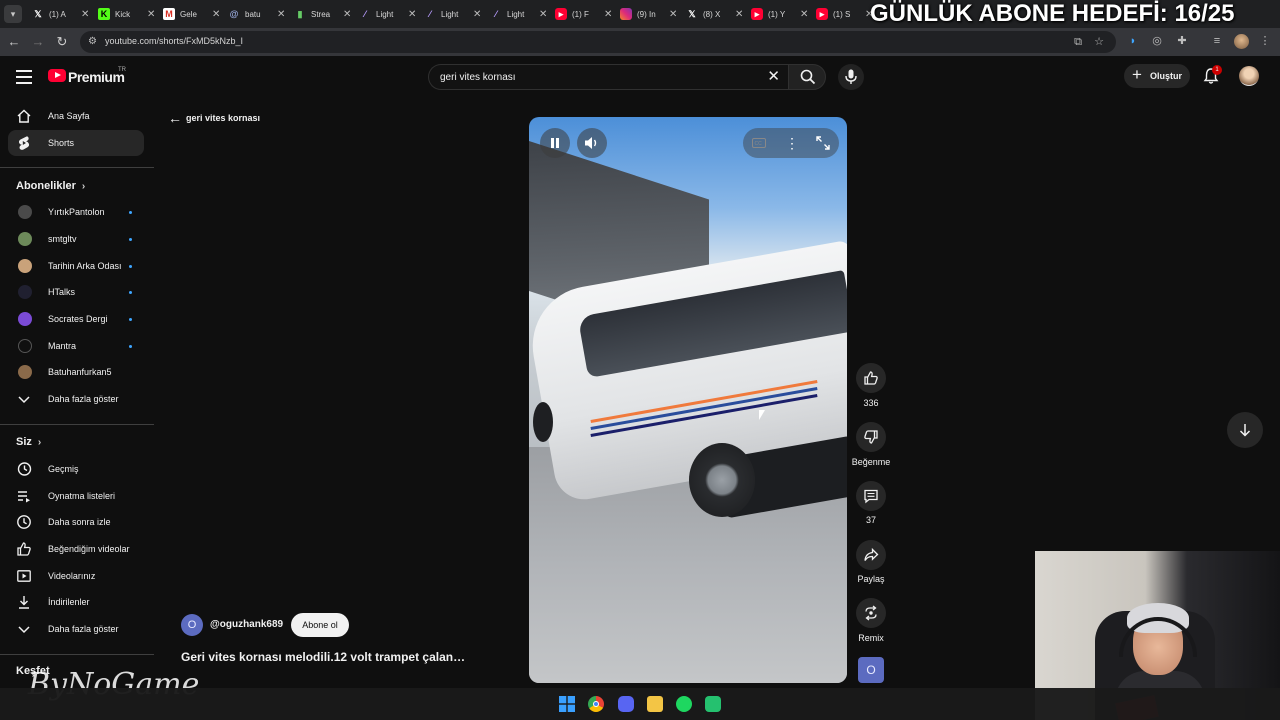 Image resolution: width=1280 pixels, height=720 pixels. What do you see at coordinates (76, 292) in the screenshot?
I see `sidebar-item-subscription: HTalks` at bounding box center [76, 292].